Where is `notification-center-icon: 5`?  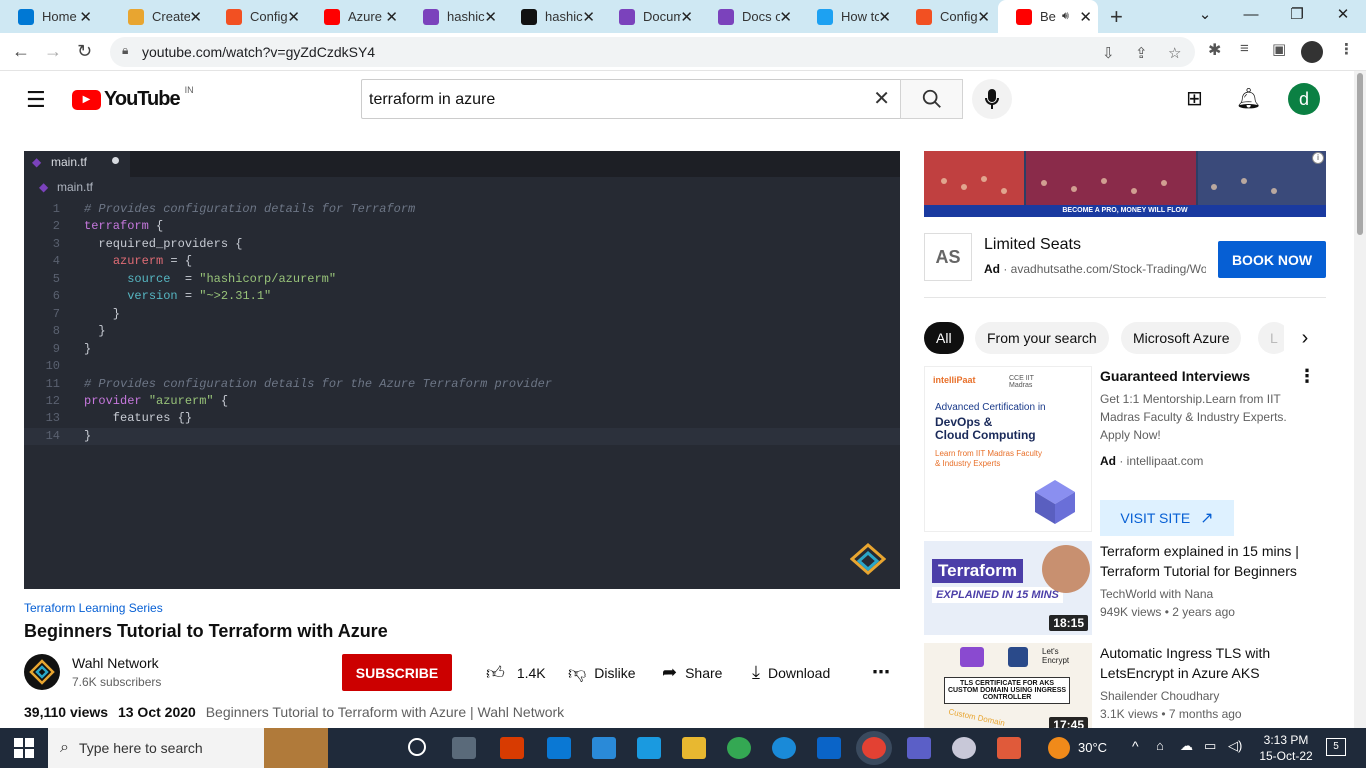 notification-center-icon: 5 is located at coordinates (1336, 747).